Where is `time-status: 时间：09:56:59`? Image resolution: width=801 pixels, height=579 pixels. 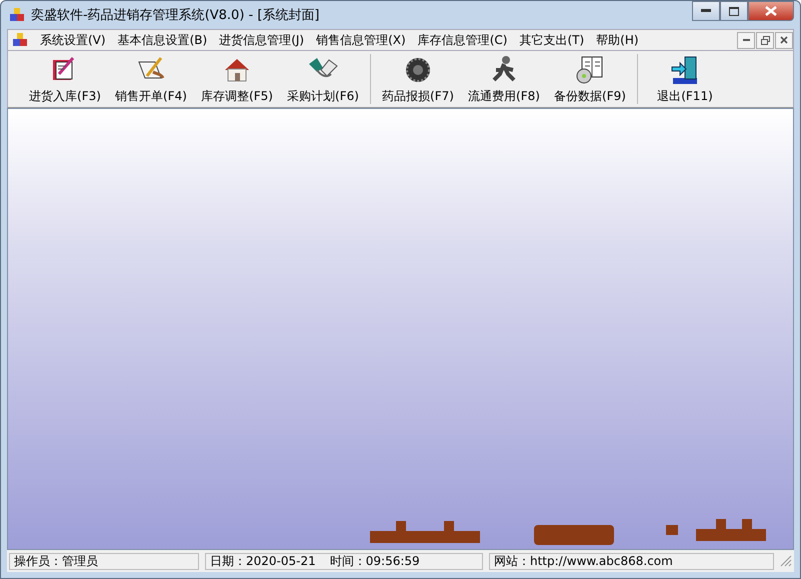 time-status: 时间：09:56:59 is located at coordinates (375, 561).